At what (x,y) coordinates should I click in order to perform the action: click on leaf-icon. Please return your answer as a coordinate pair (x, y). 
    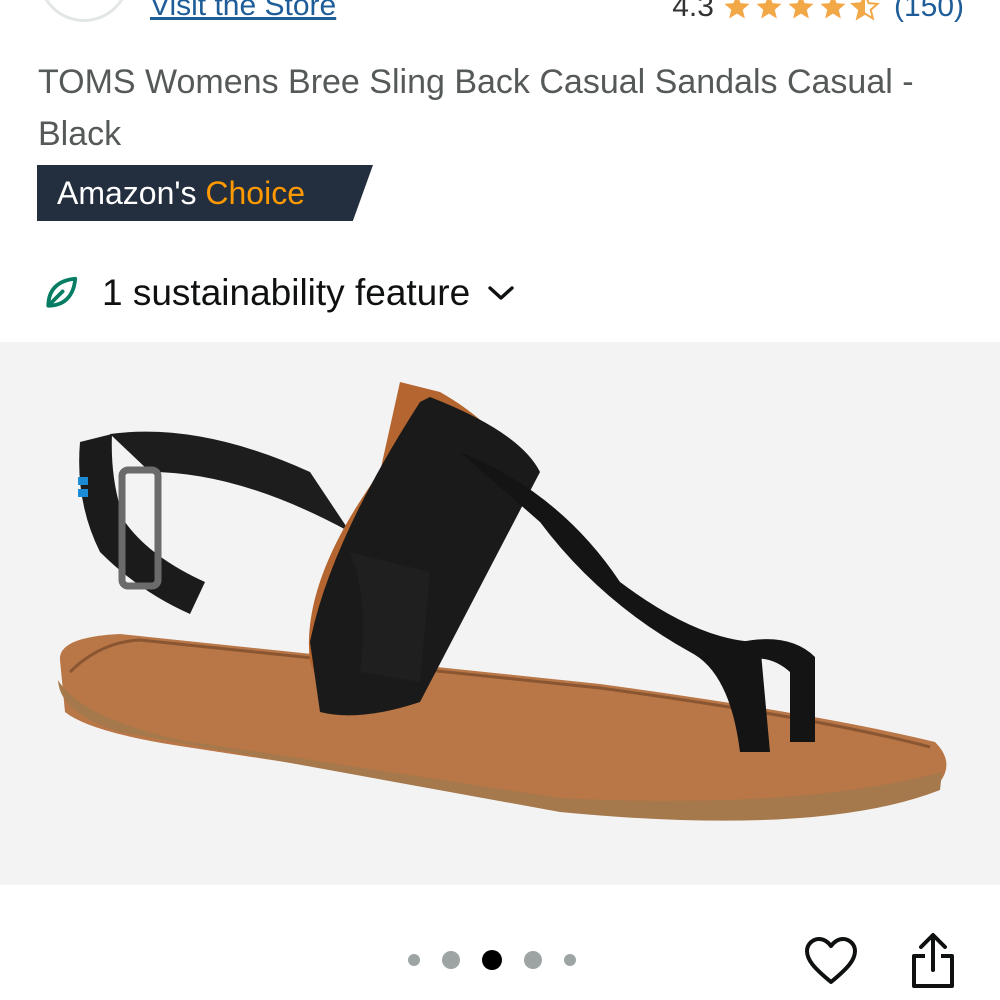
    Looking at the image, I should click on (62, 292).